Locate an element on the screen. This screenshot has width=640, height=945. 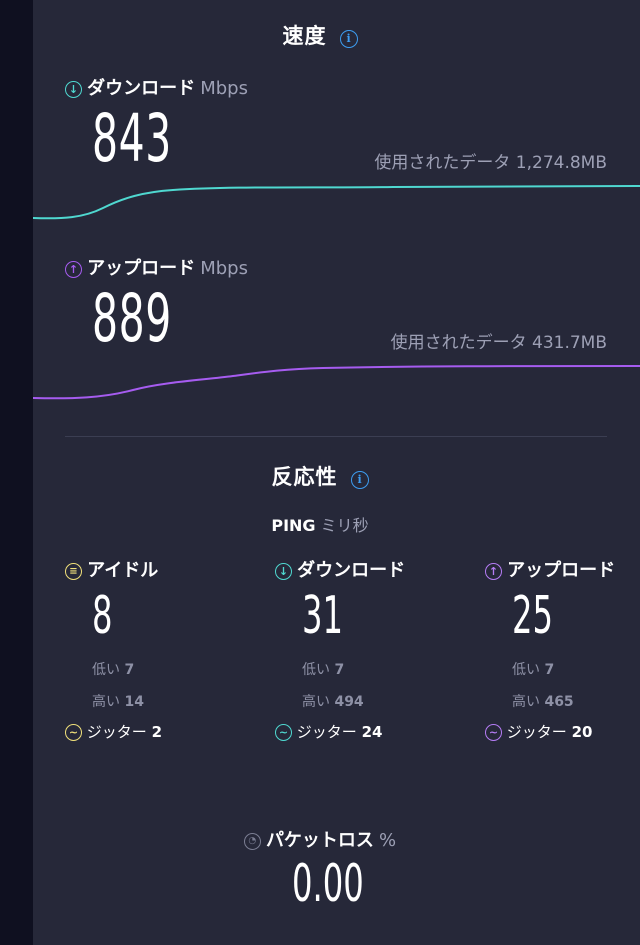
ping-download-jitter: ~ ジッター 24 is located at coordinates (328, 731).